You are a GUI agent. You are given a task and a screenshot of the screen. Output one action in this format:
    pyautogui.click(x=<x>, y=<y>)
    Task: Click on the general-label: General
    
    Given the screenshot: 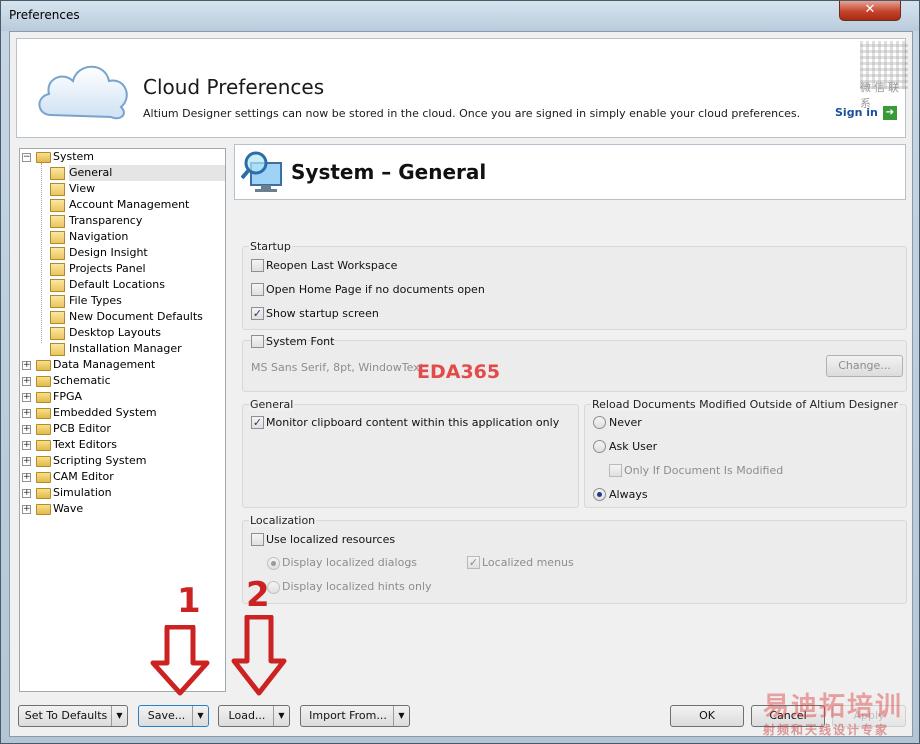 What is the action you would take?
    pyautogui.click(x=272, y=404)
    